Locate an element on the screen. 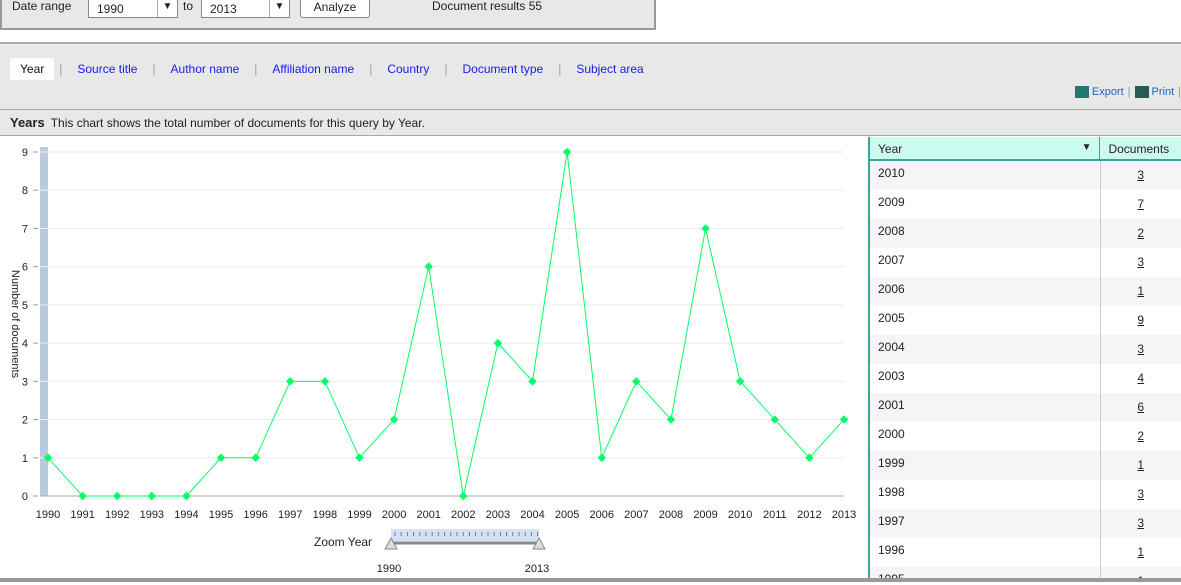  x-tick-label: 2002 is located at coordinates (463, 515).